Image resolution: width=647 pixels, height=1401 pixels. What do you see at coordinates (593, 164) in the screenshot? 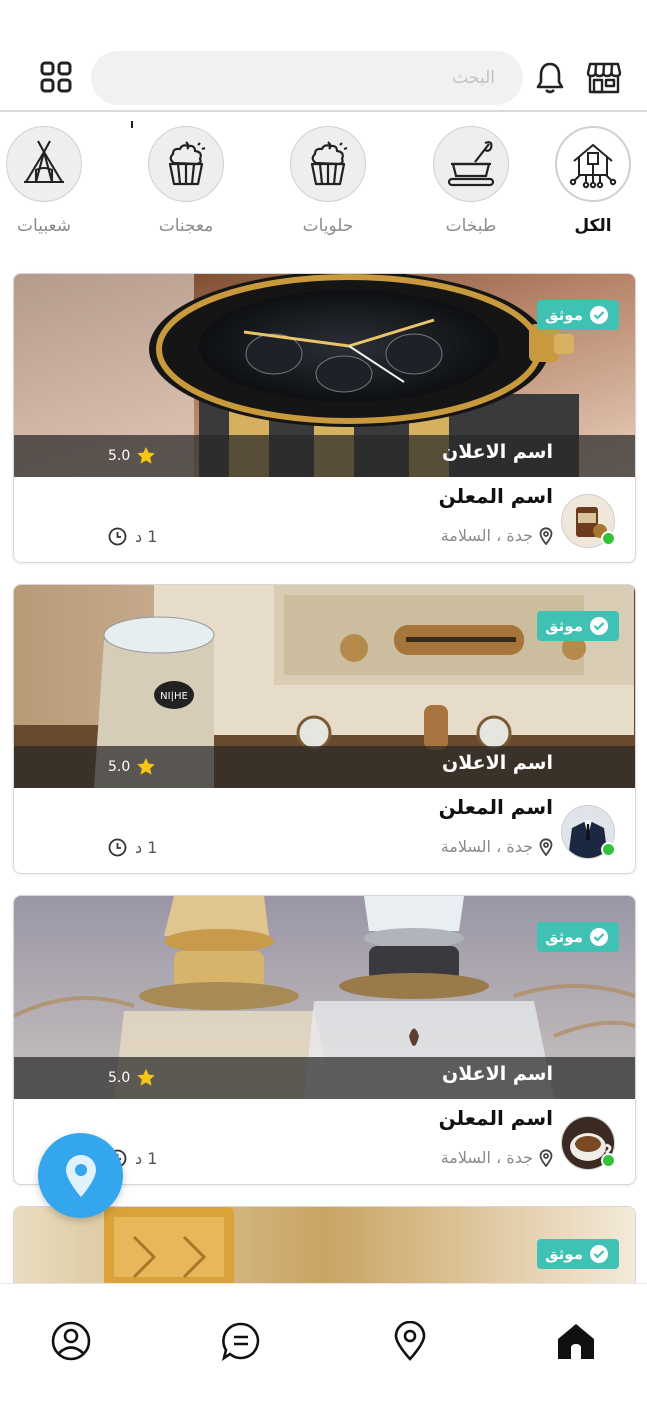
I see `smart-home-icon` at bounding box center [593, 164].